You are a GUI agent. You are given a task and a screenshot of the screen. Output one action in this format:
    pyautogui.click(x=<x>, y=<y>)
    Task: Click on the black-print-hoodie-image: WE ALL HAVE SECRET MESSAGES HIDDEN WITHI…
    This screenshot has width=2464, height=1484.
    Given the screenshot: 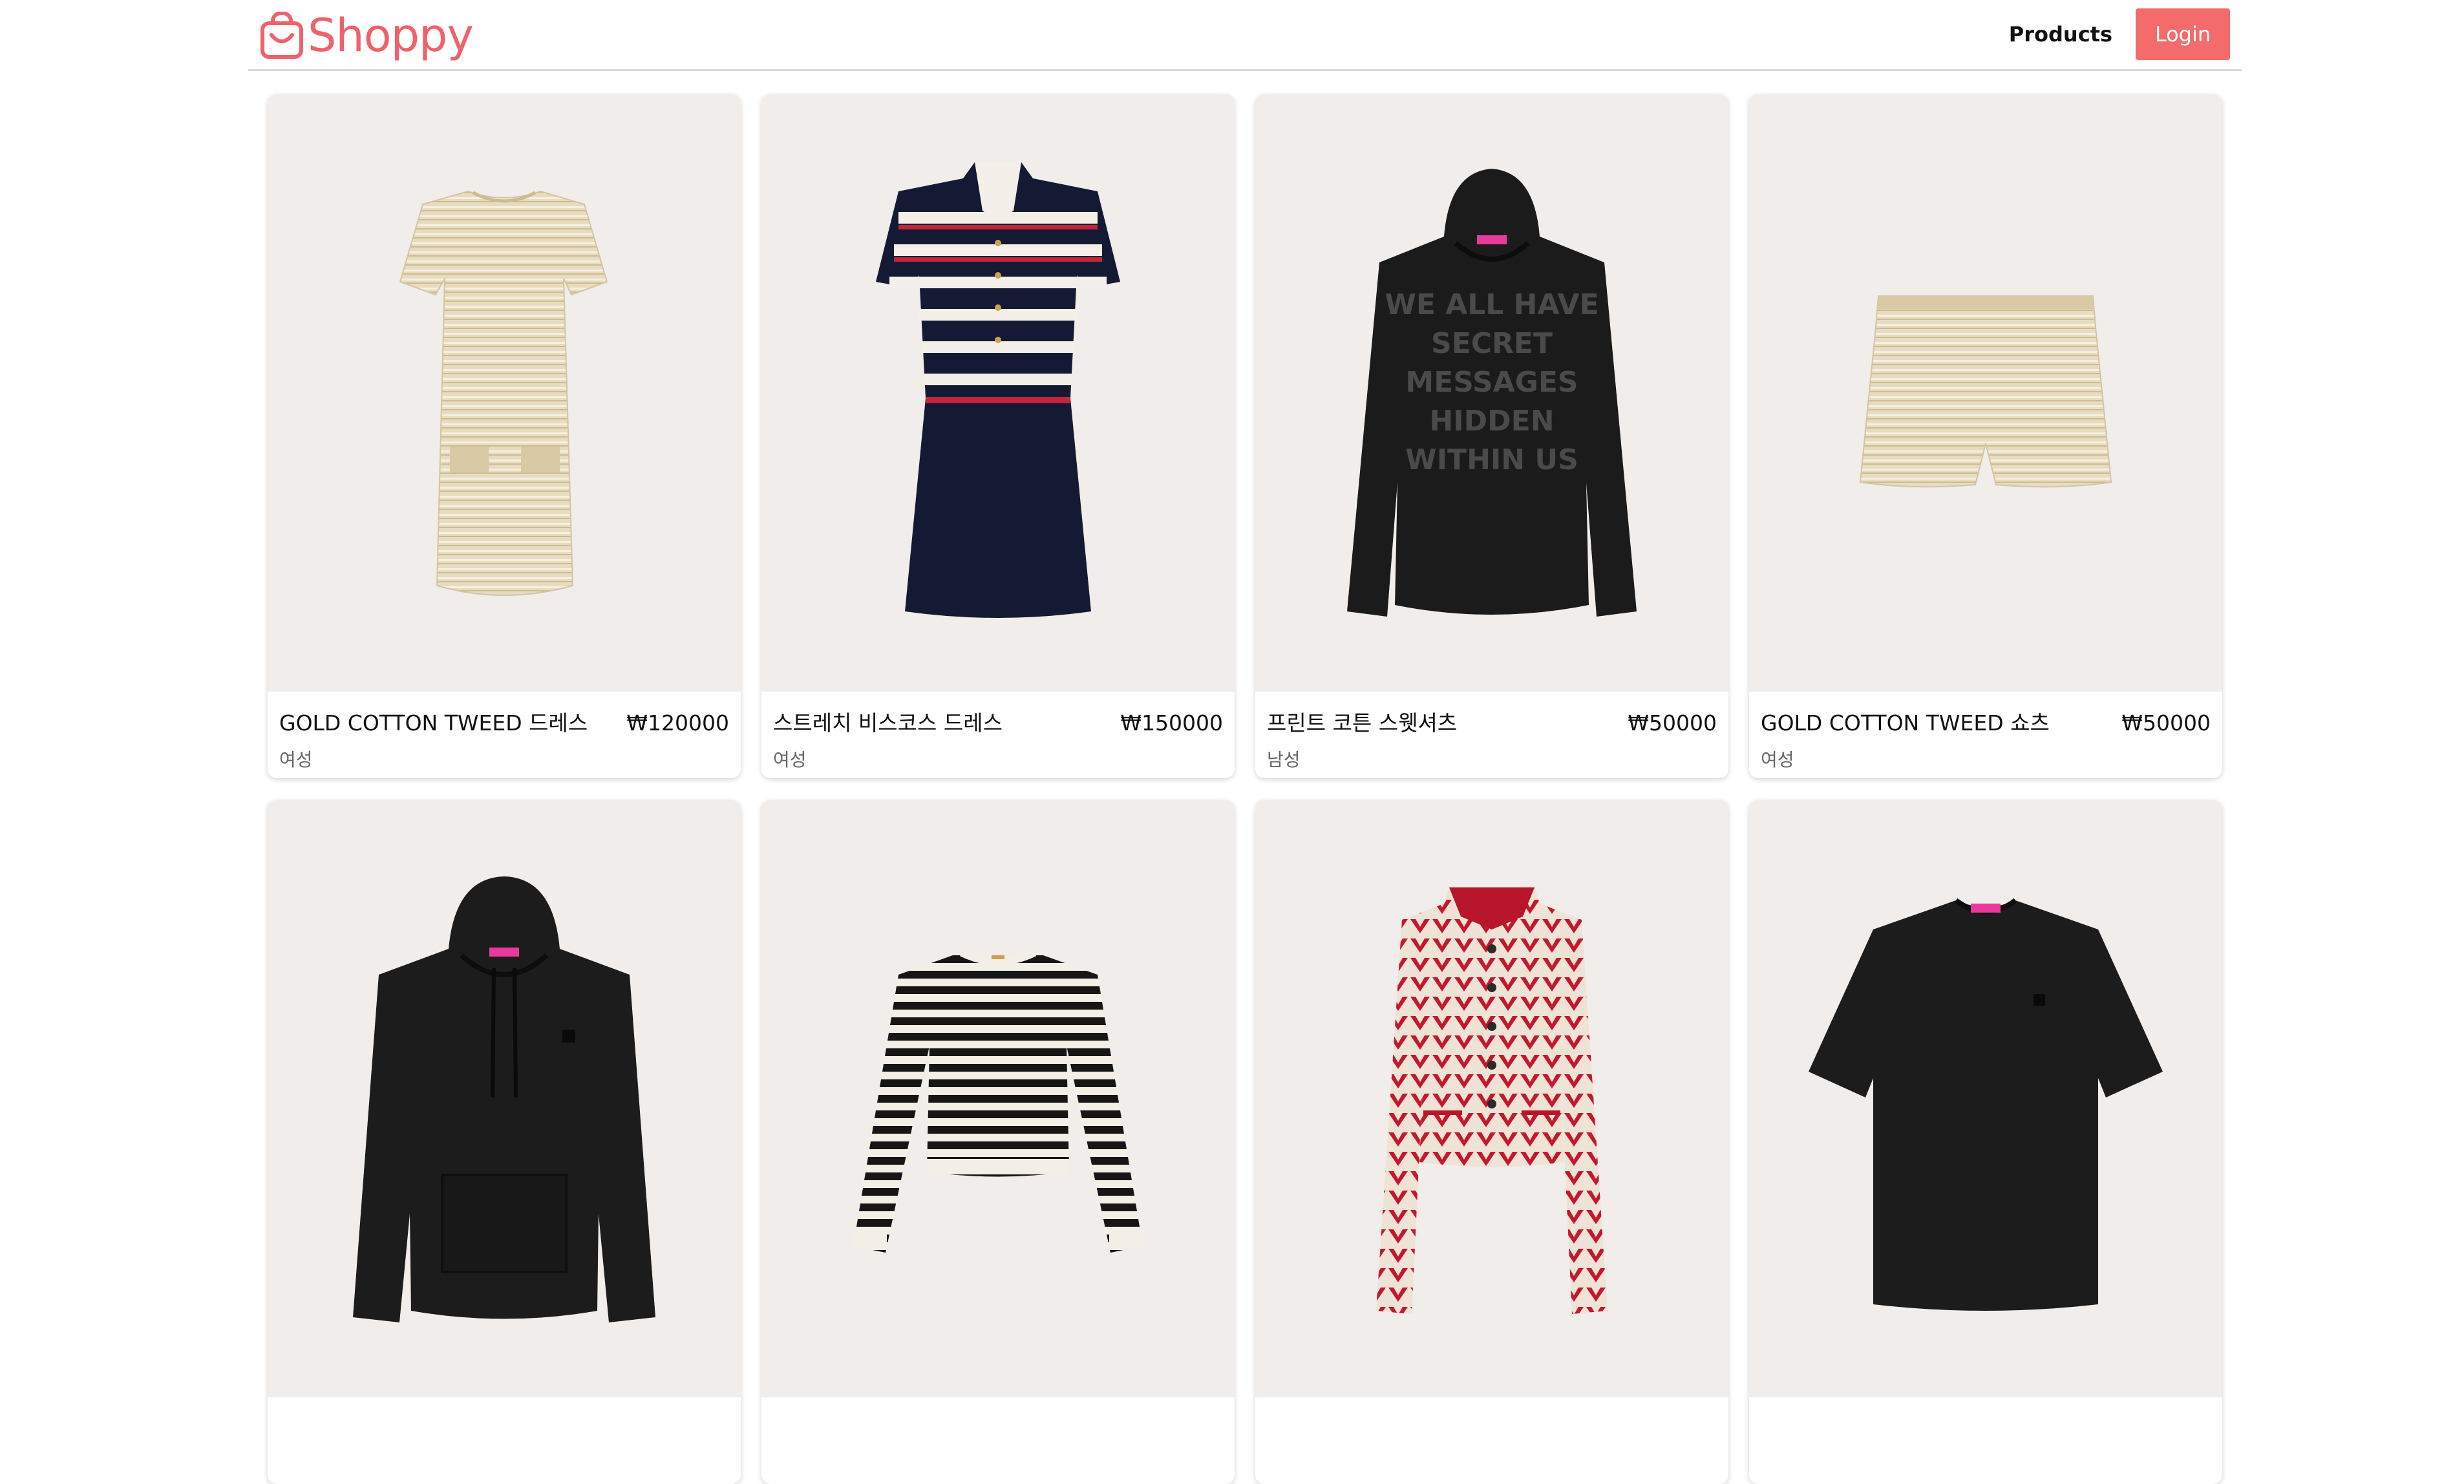 What is the action you would take?
    pyautogui.click(x=1491, y=393)
    